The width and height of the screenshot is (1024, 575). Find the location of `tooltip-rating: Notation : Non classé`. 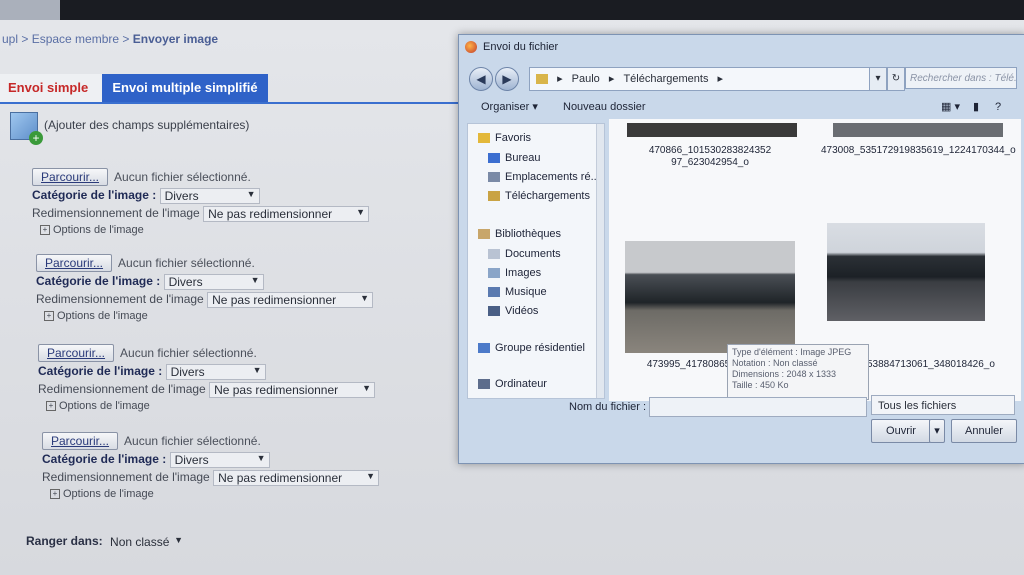

tooltip-rating: Notation : Non classé is located at coordinates (775, 363).